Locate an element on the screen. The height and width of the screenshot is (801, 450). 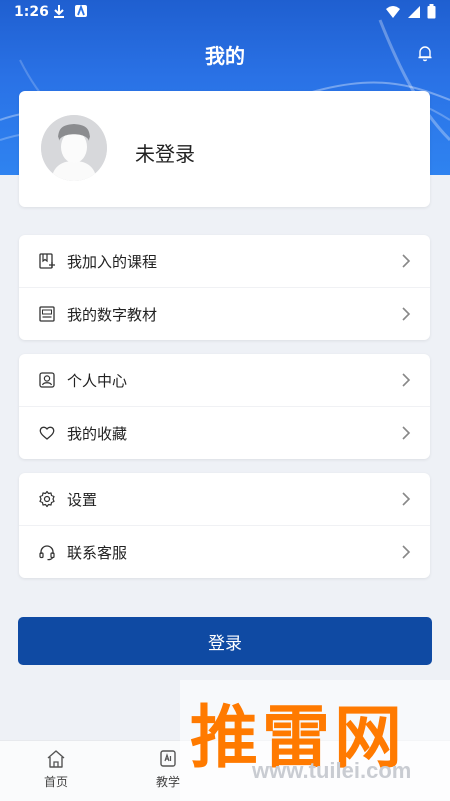
menu-item-favorites: 我的收藏 is located at coordinates (224, 433).